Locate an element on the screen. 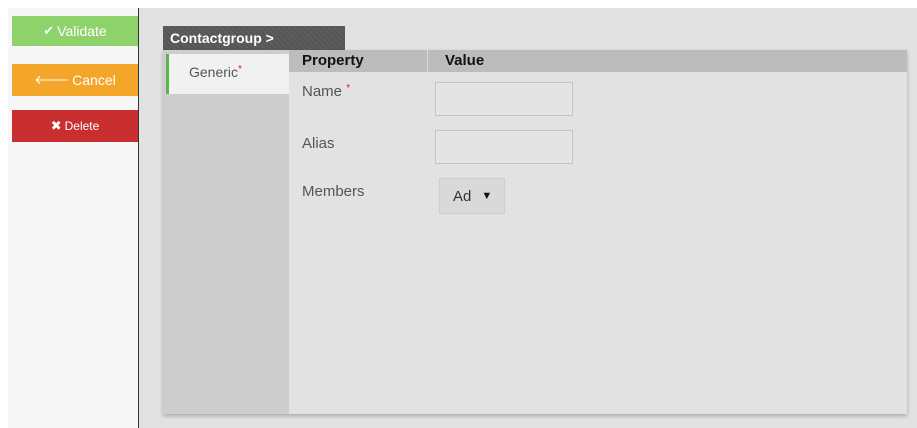  cancel-button: 🡐 Cancel is located at coordinates (75, 80).